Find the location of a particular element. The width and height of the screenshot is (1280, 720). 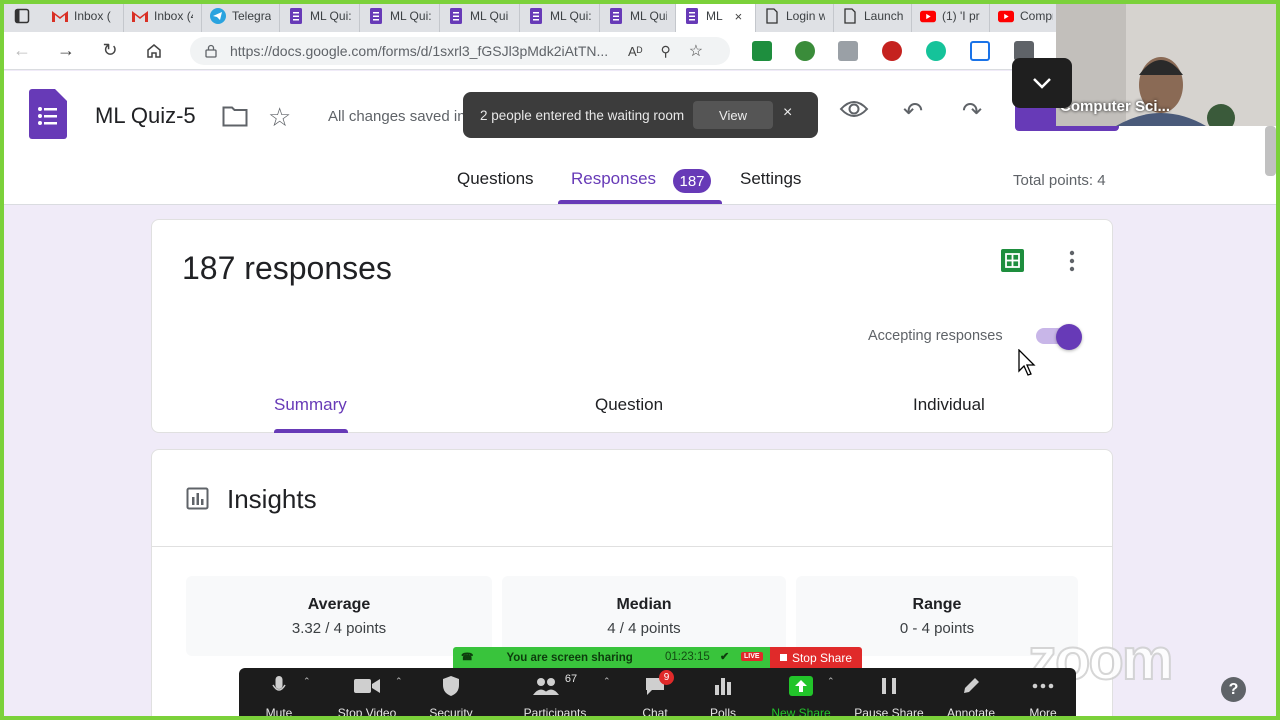

participants-icon is located at coordinates (545, 686).